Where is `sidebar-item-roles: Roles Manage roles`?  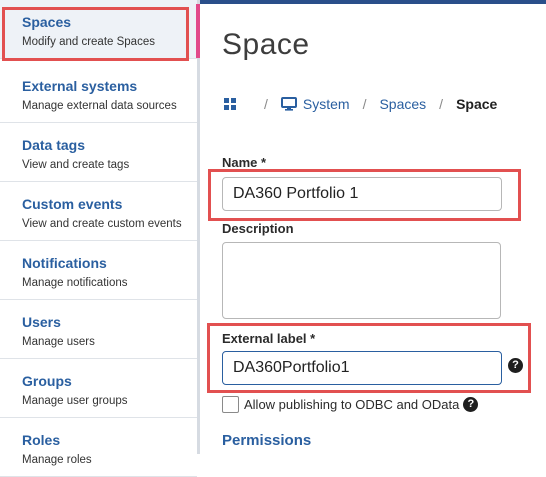 sidebar-item-roles: Roles Manage roles is located at coordinates (98, 447).